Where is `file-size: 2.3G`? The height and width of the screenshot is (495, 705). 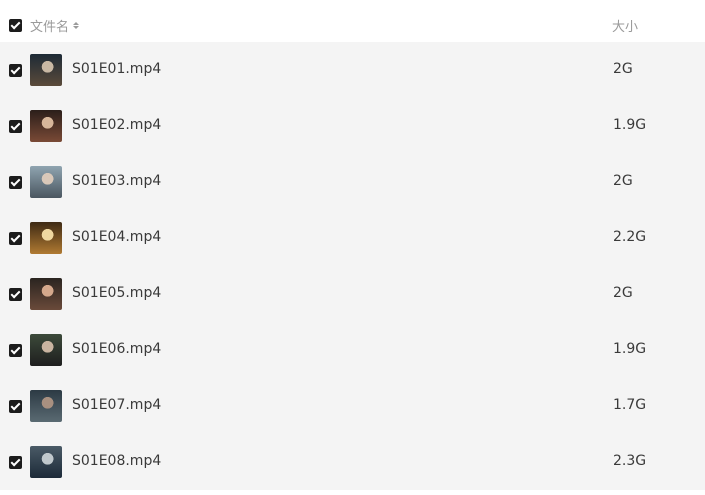 file-size: 2.3G is located at coordinates (630, 461).